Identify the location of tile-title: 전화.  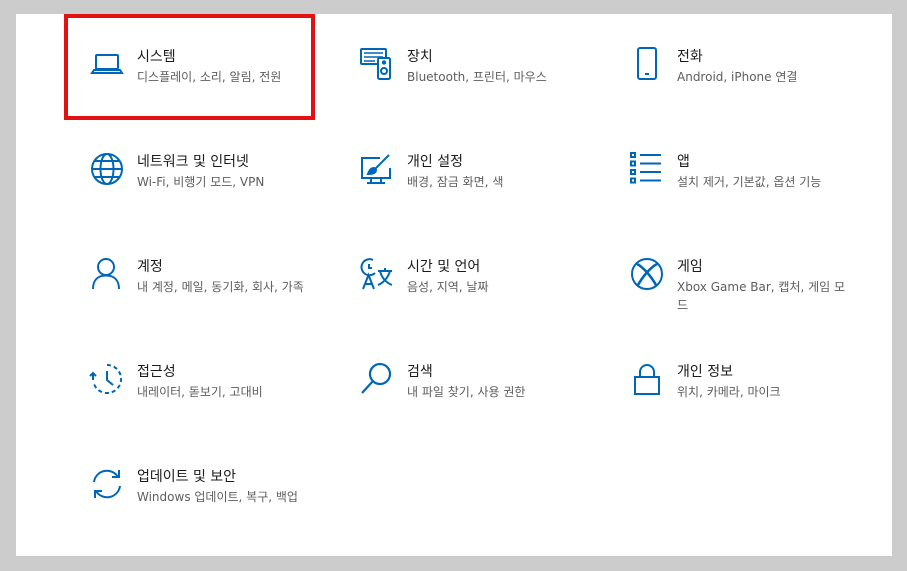
(690, 57).